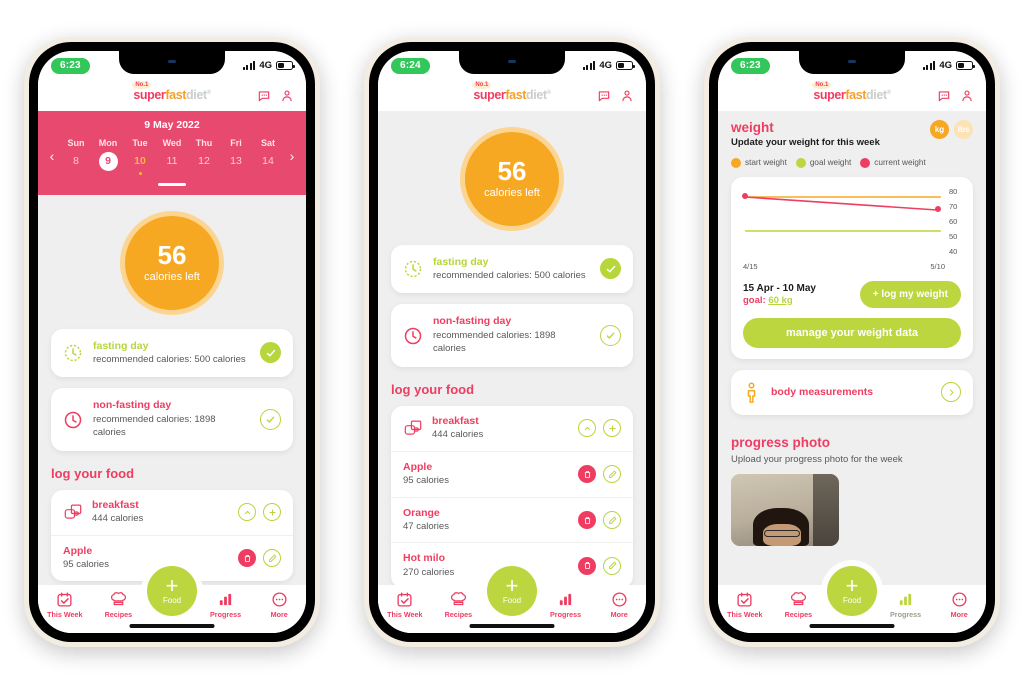 Image resolution: width=1024 pixels, height=683 pixels. Describe the element at coordinates (76, 160) in the screenshot. I see `day-number: 8` at that location.